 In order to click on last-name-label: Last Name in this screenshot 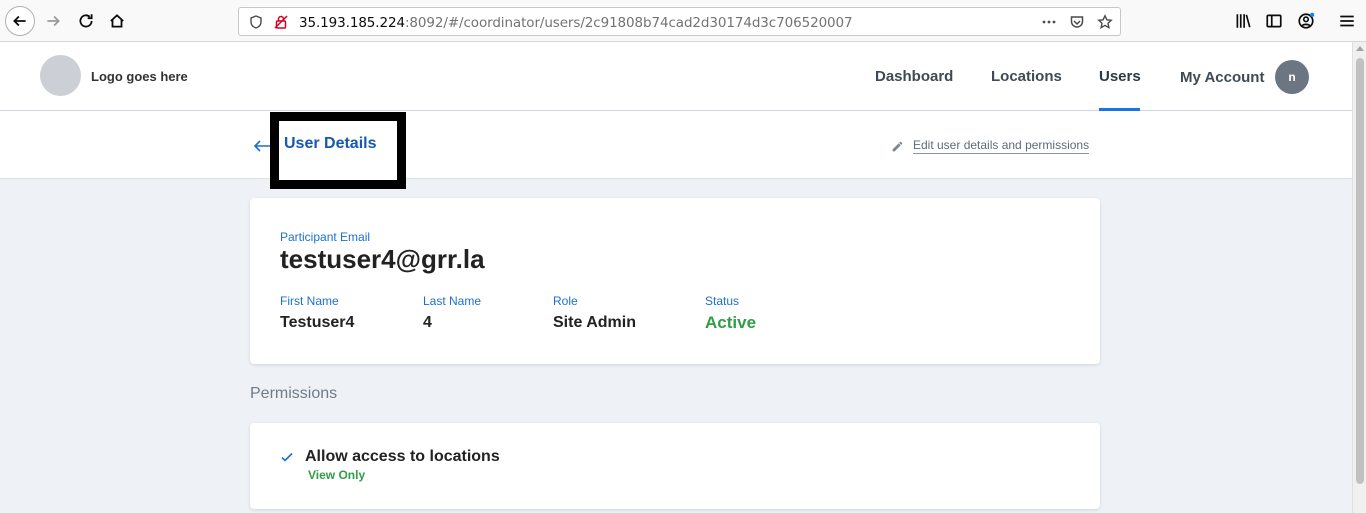, I will do `click(452, 301)`.